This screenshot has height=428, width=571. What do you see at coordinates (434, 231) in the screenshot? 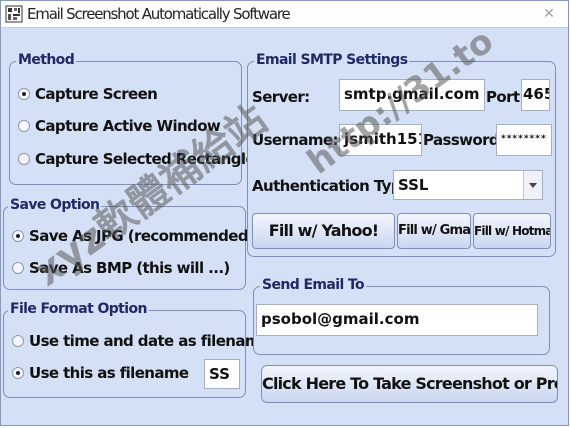
I see `fill-gmail-button: Fill w/ Gmail` at bounding box center [434, 231].